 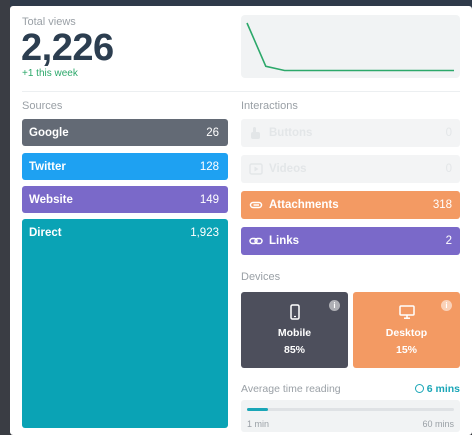 I want to click on interaction-attachments: Attachments 318, so click(x=350, y=205).